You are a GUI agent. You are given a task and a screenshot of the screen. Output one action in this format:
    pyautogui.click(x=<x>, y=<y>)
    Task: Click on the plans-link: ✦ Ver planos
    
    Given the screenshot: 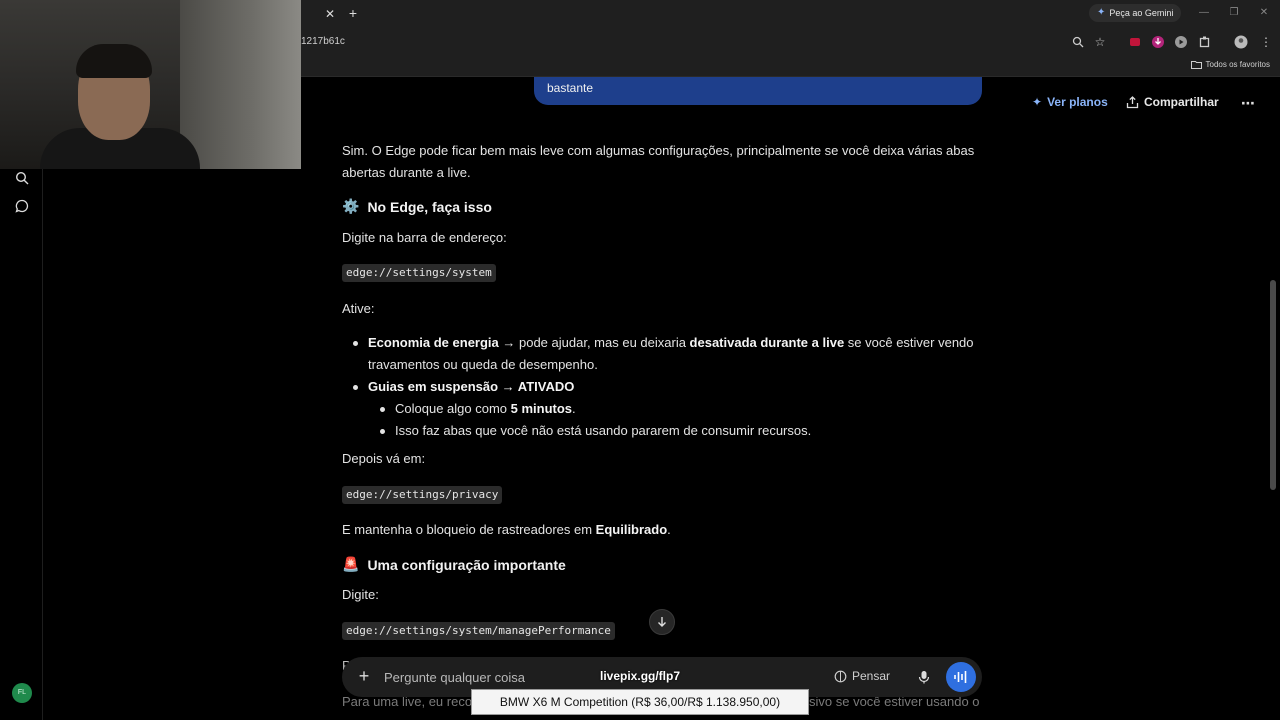 What is the action you would take?
    pyautogui.click(x=1070, y=102)
    